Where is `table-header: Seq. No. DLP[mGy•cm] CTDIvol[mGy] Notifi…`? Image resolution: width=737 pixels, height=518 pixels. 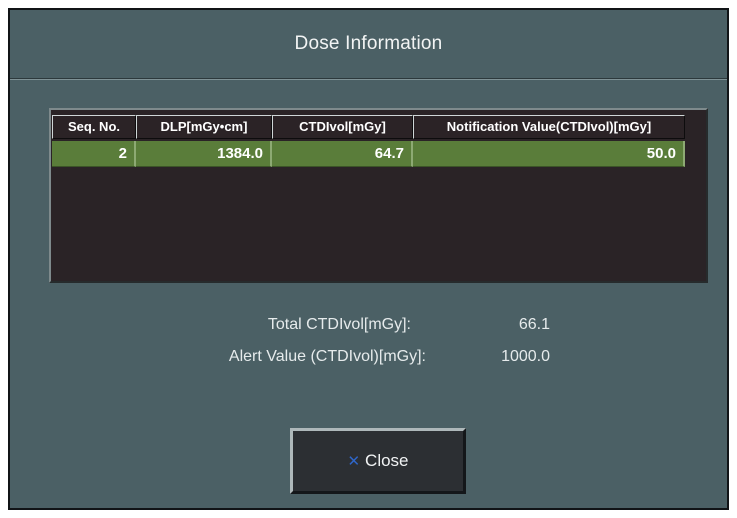
table-header: Seq. No. DLP[mGy•cm] CTDIvol[mGy] Notifi… is located at coordinates (368, 127).